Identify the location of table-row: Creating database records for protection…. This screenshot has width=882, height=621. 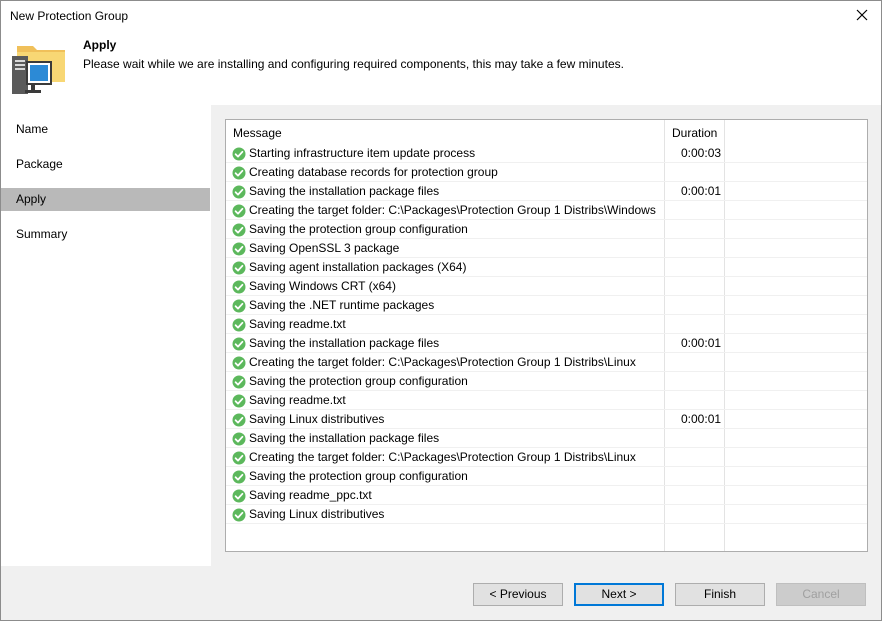
(546, 172).